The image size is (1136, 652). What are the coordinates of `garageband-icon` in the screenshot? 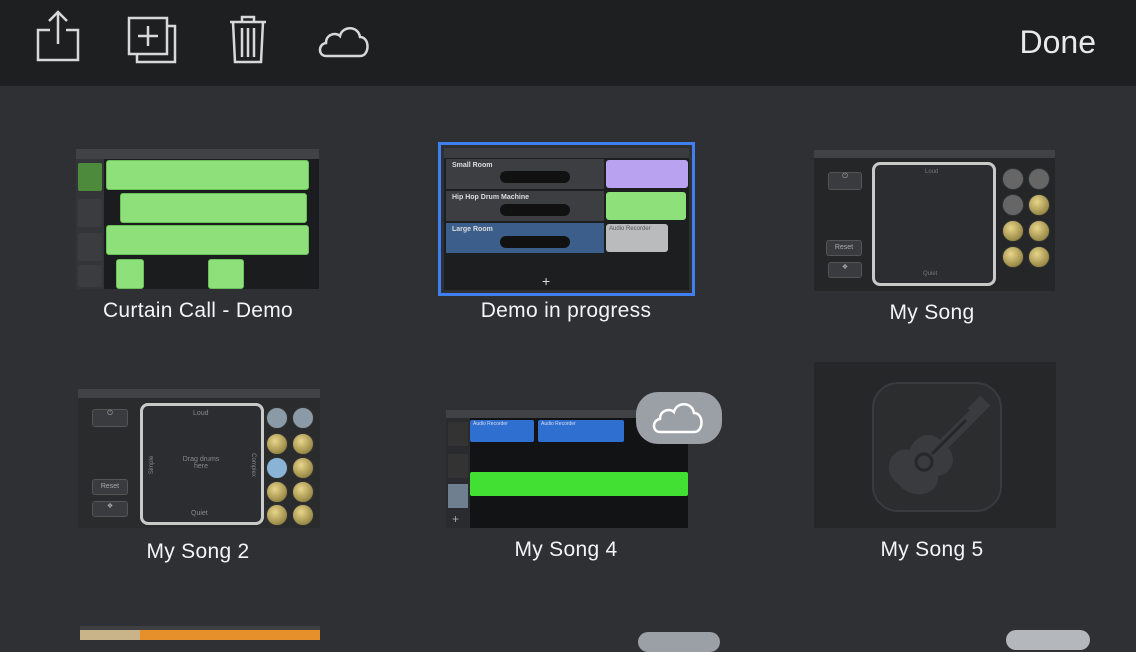 It's located at (937, 447).